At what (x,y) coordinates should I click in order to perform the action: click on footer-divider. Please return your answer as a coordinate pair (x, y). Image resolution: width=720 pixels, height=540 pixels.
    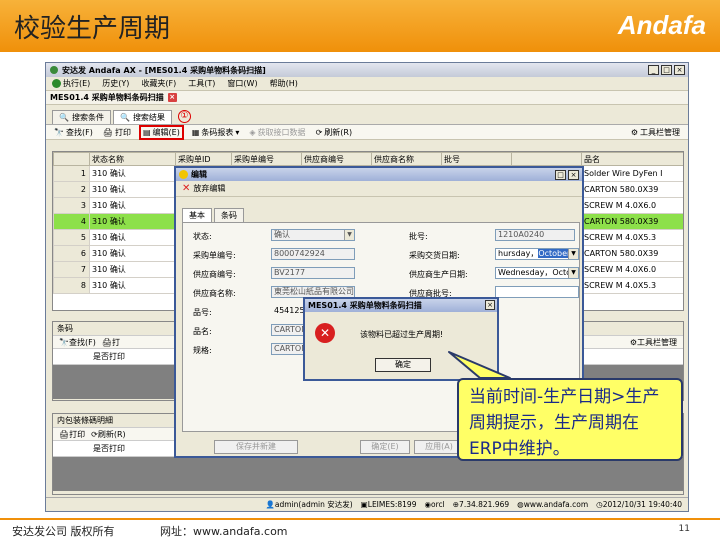
    Looking at the image, I should click on (360, 519).